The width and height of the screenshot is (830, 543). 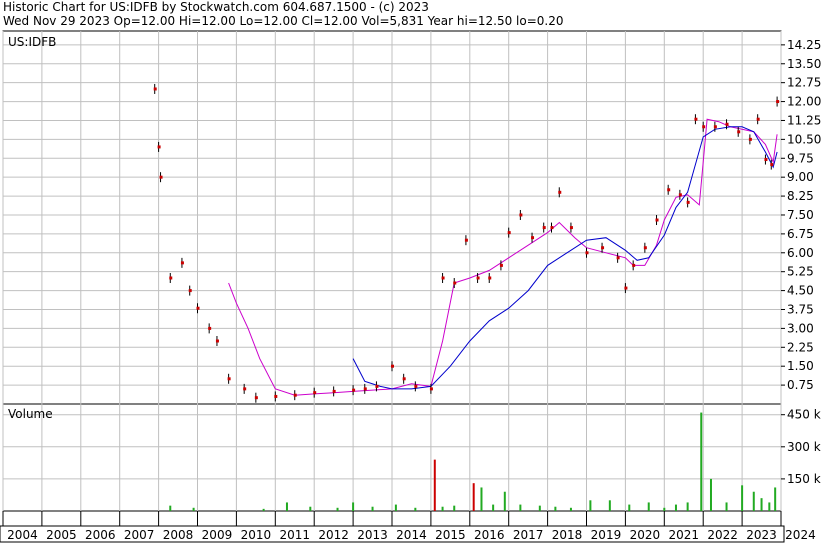 I want to click on x-tick-label: 2021, so click(x=683, y=535).